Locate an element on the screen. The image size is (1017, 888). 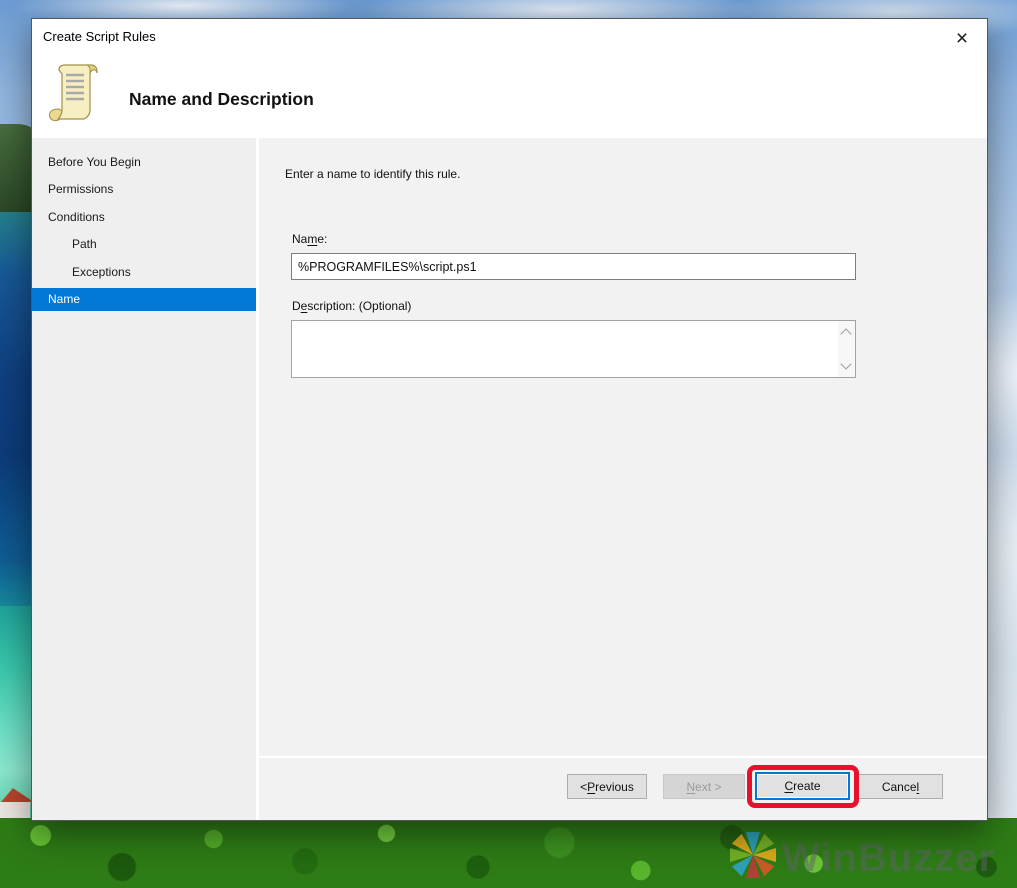
instruction-text: Enter a name to identify this rule. is located at coordinates (373, 174).